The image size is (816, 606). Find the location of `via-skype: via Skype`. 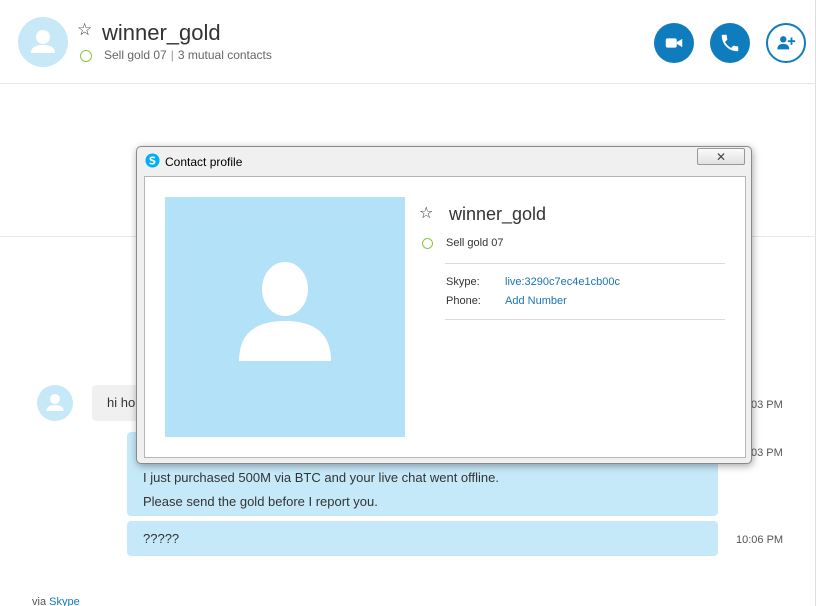

via-skype: via Skype is located at coordinates (56, 601).